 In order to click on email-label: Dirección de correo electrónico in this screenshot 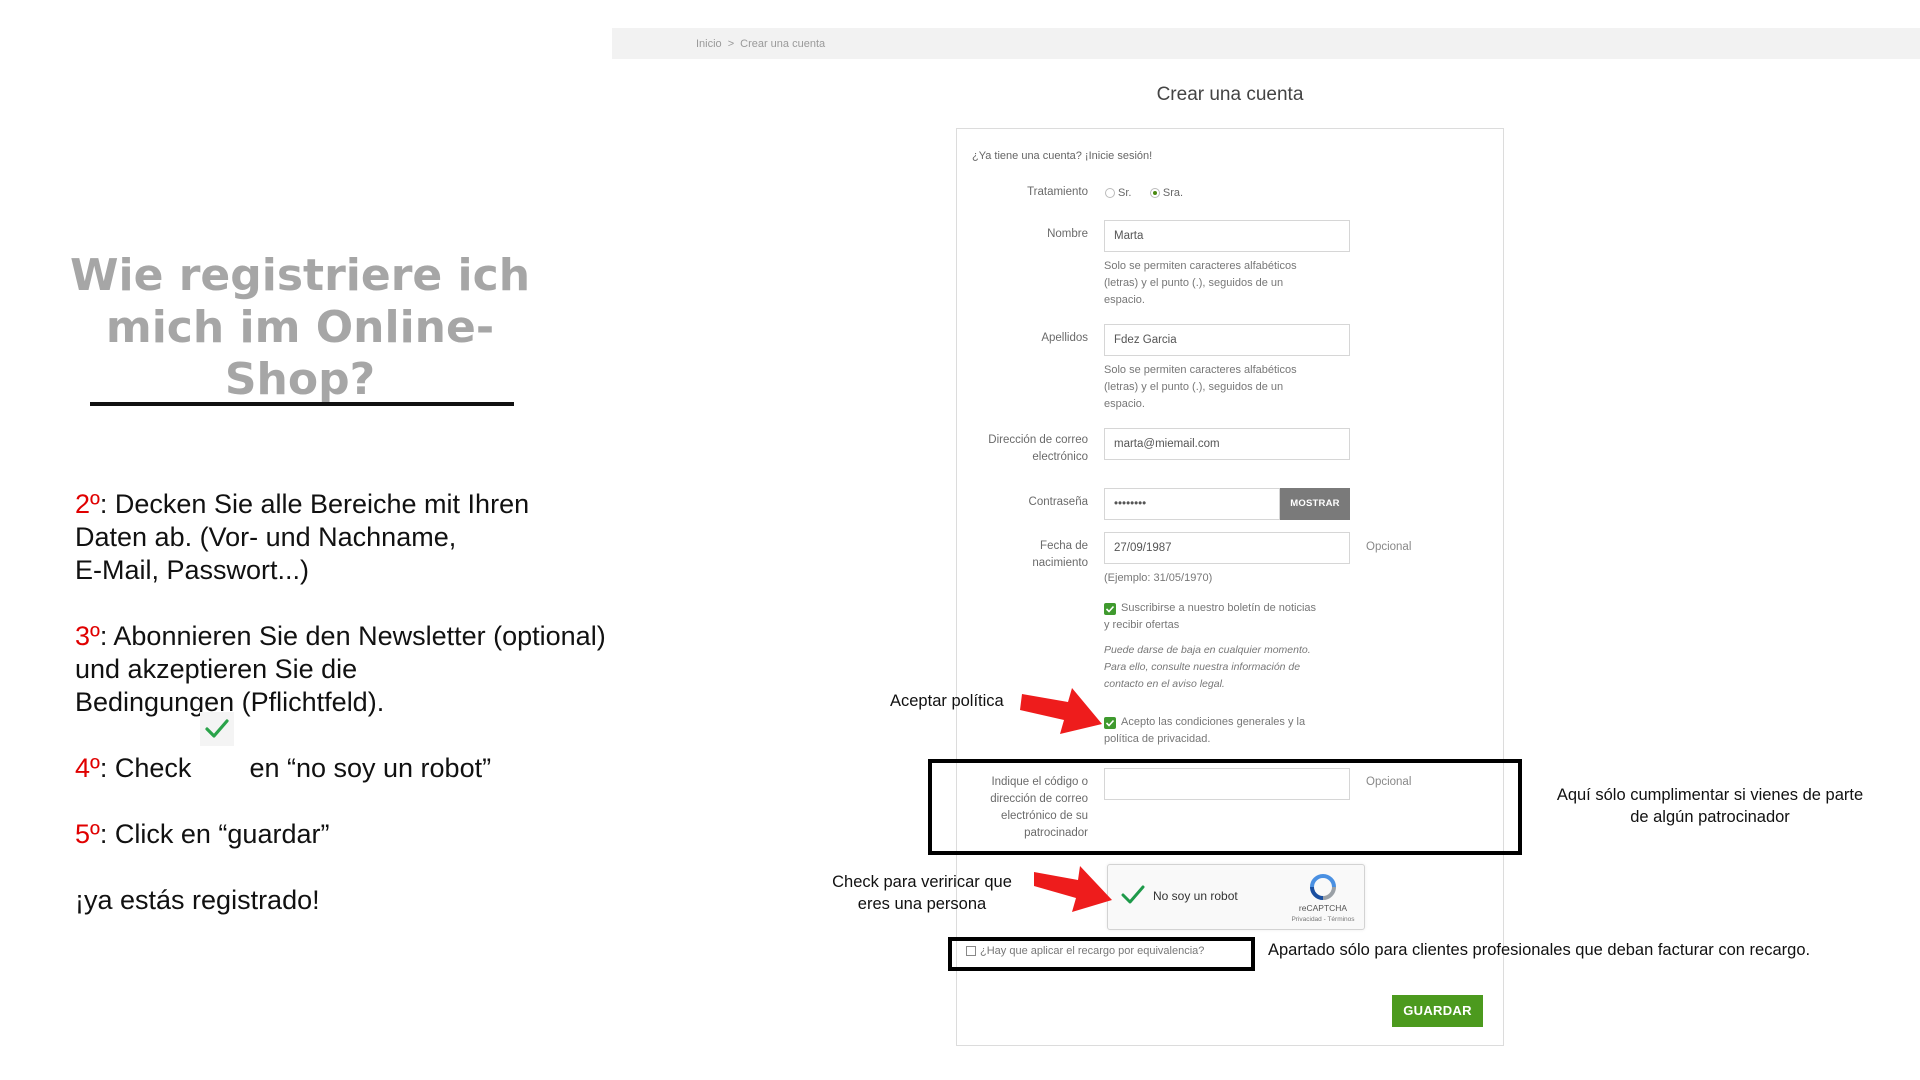, I will do `click(1018, 449)`.